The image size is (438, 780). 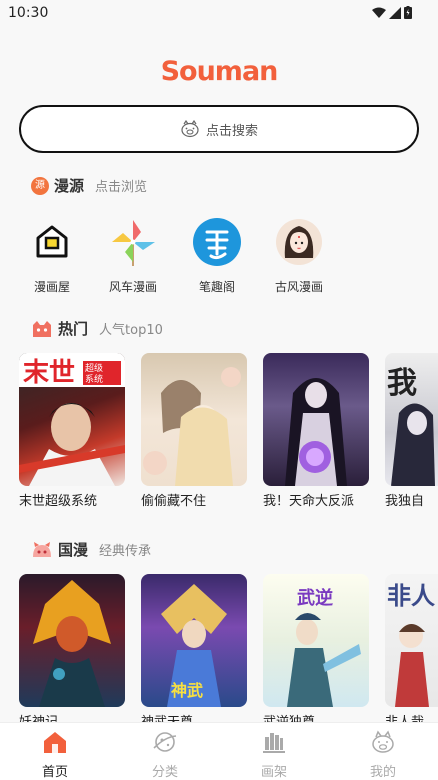 I want to click on tab-label: 我的, so click(x=382, y=772).